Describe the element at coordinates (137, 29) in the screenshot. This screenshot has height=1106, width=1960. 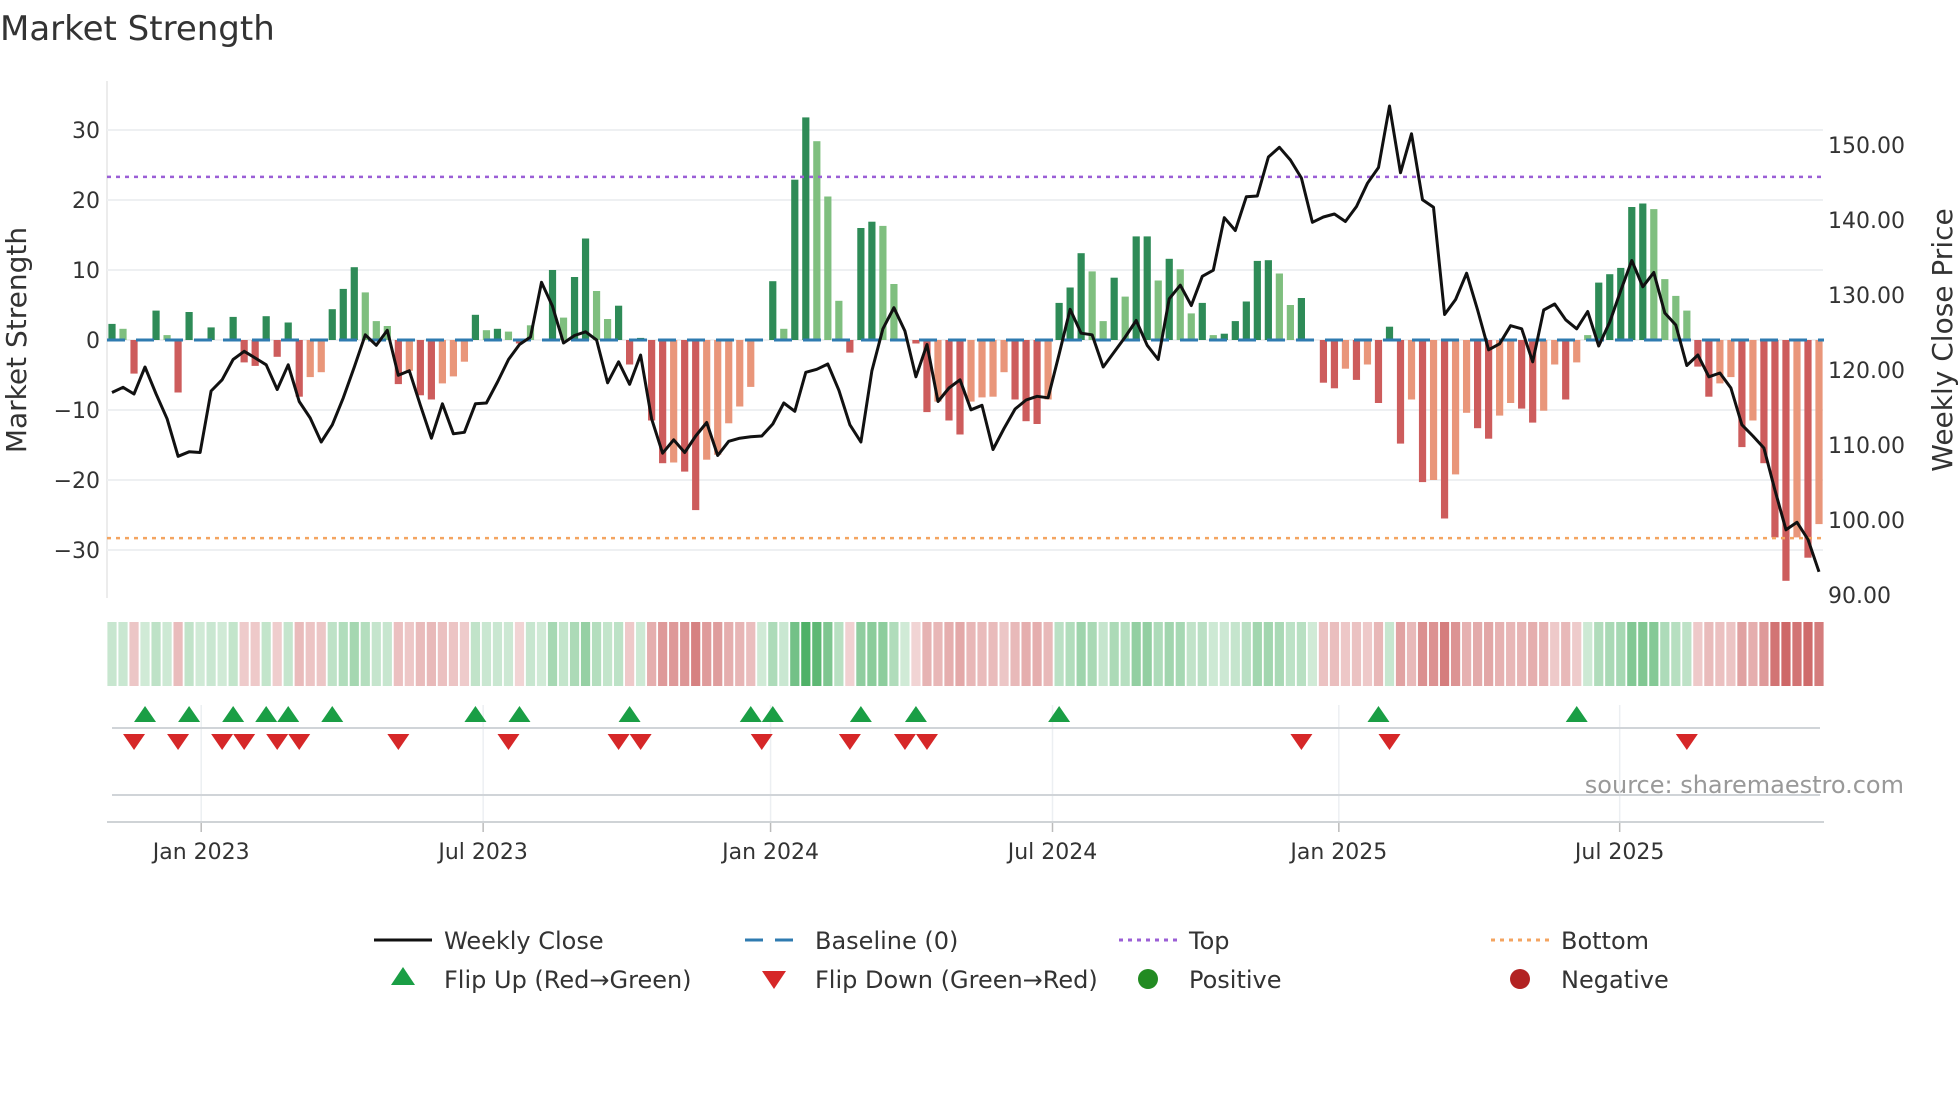
I see `chart-title: Market Strength` at that location.